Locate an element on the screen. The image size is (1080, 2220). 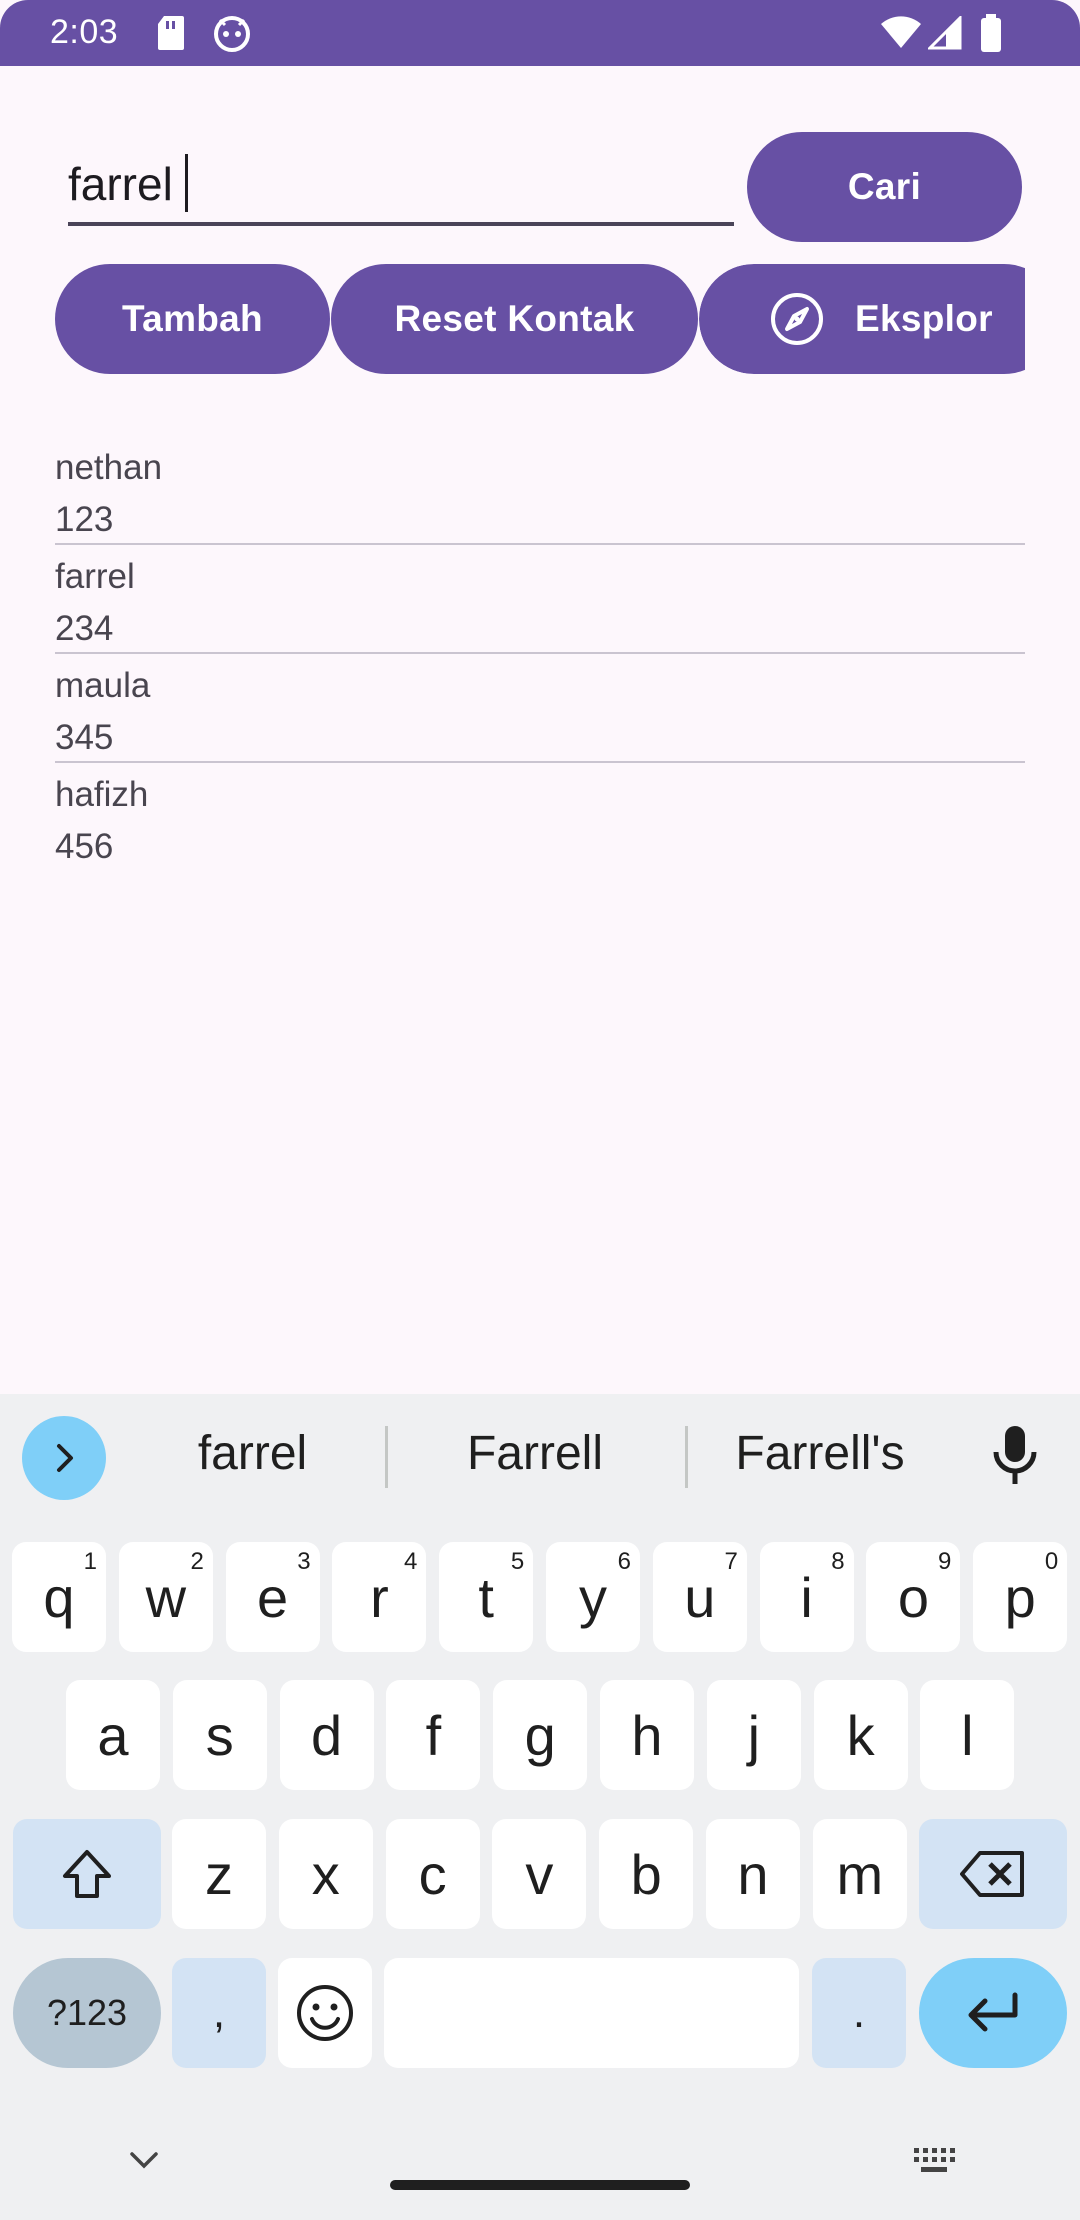
key-label: c is located at coordinates (432, 1874).